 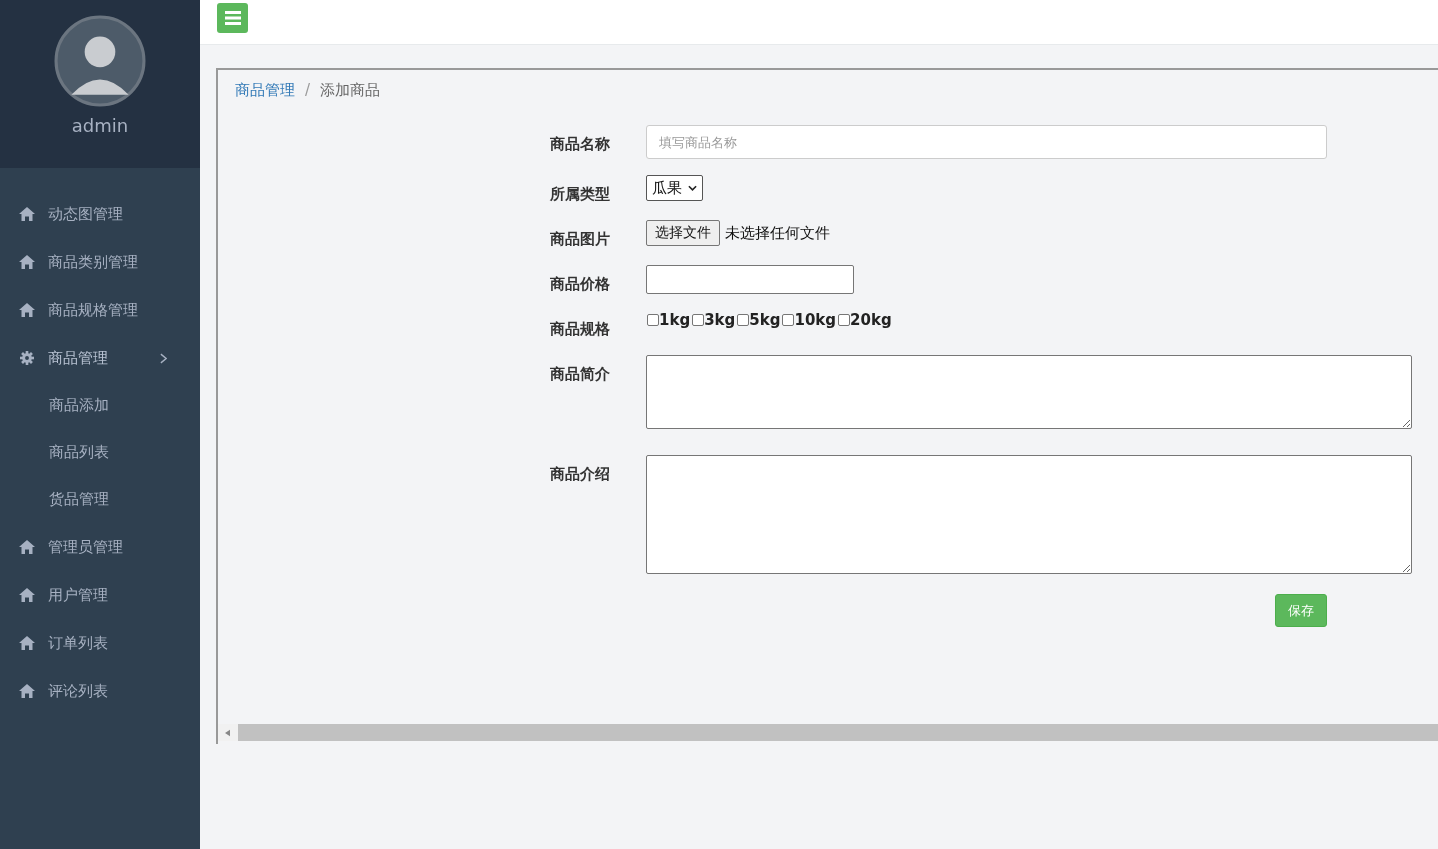 I want to click on checkbox-label: 20kg, so click(x=871, y=320).